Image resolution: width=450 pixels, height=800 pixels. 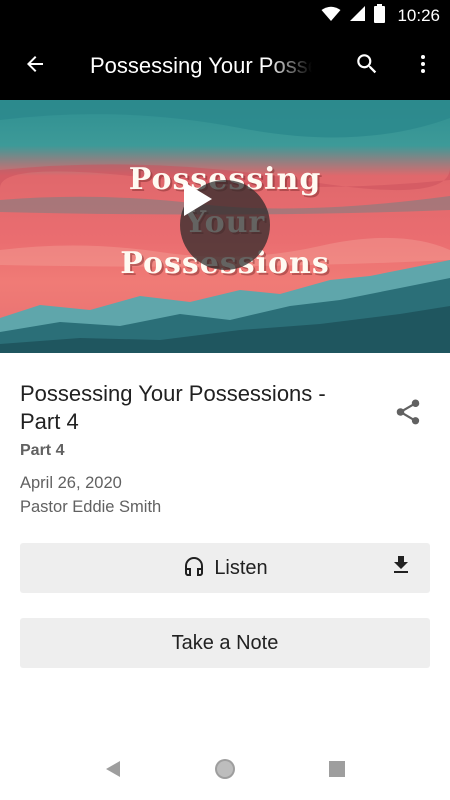 I want to click on share-icon, so click(x=408, y=414).